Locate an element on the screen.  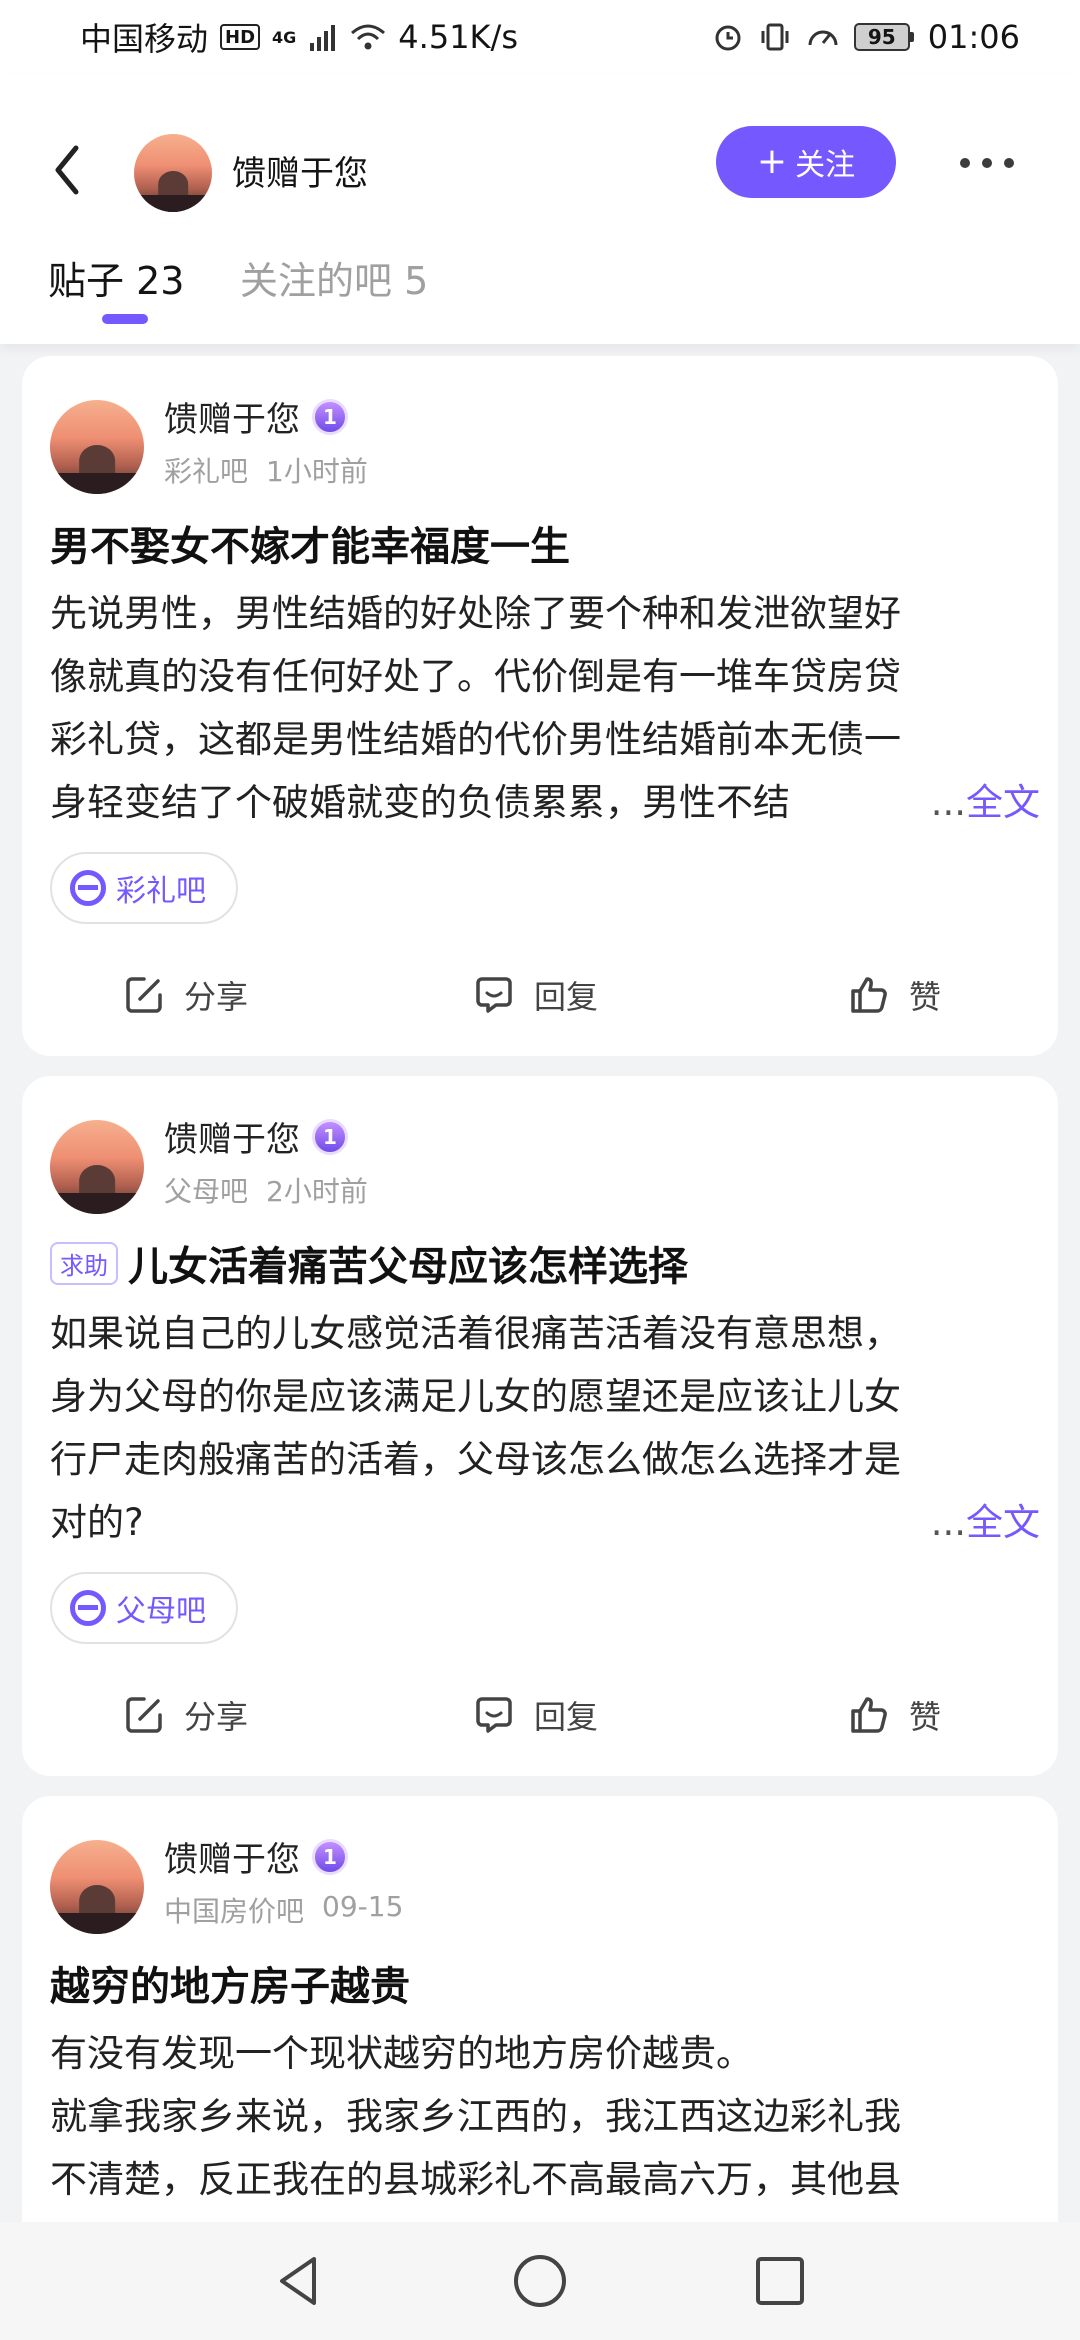
forum-chip: 彩礼吧 is located at coordinates (144, 888).